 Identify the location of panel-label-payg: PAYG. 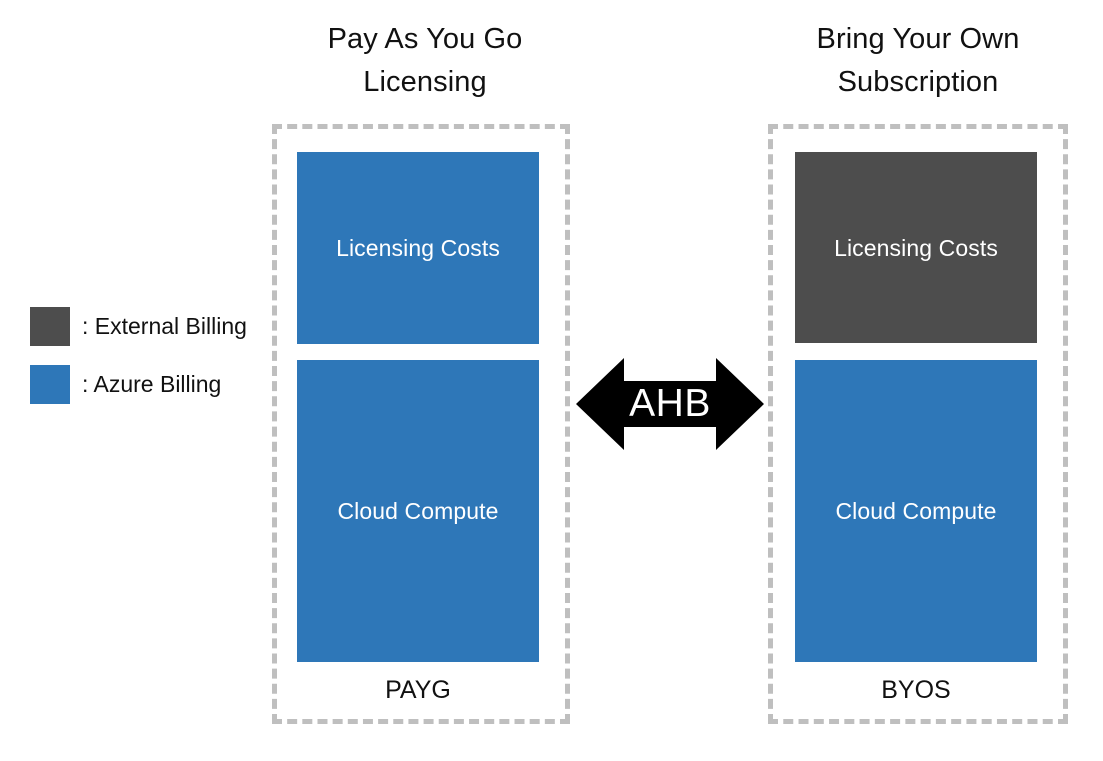
(418, 690).